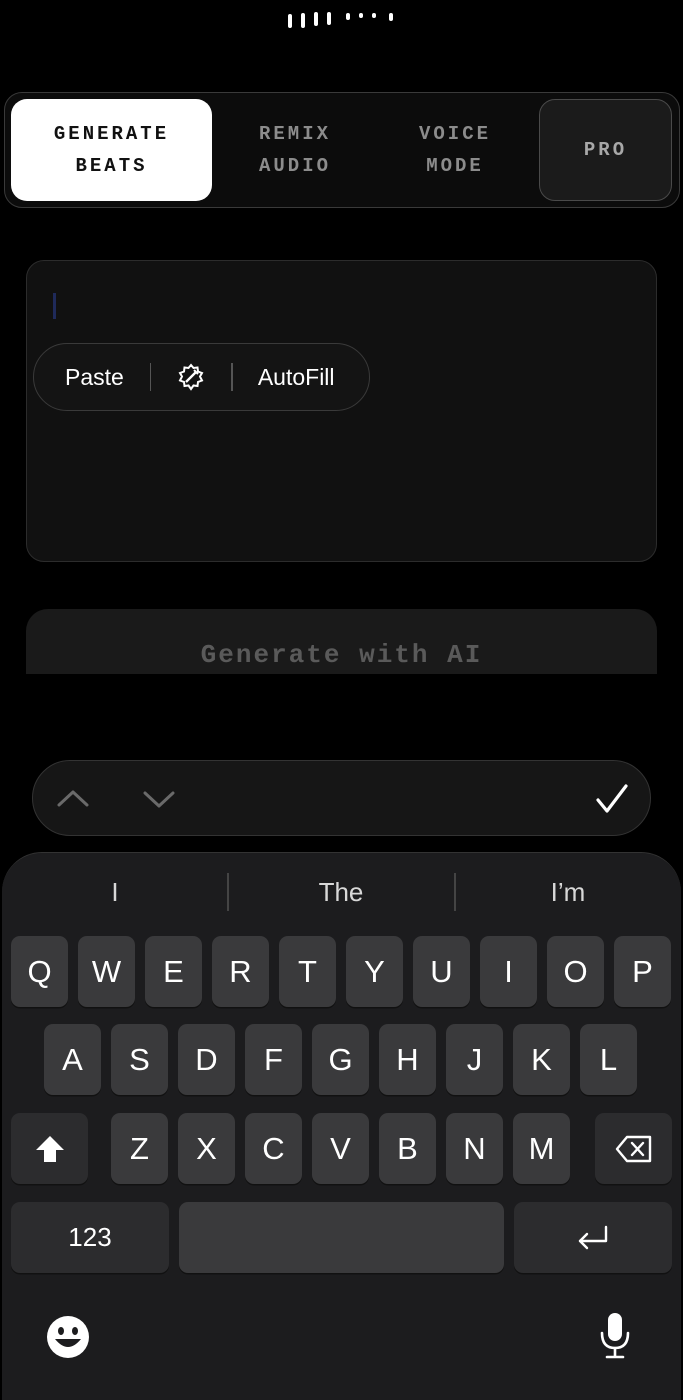  I want to click on key-t: T, so click(307, 971).